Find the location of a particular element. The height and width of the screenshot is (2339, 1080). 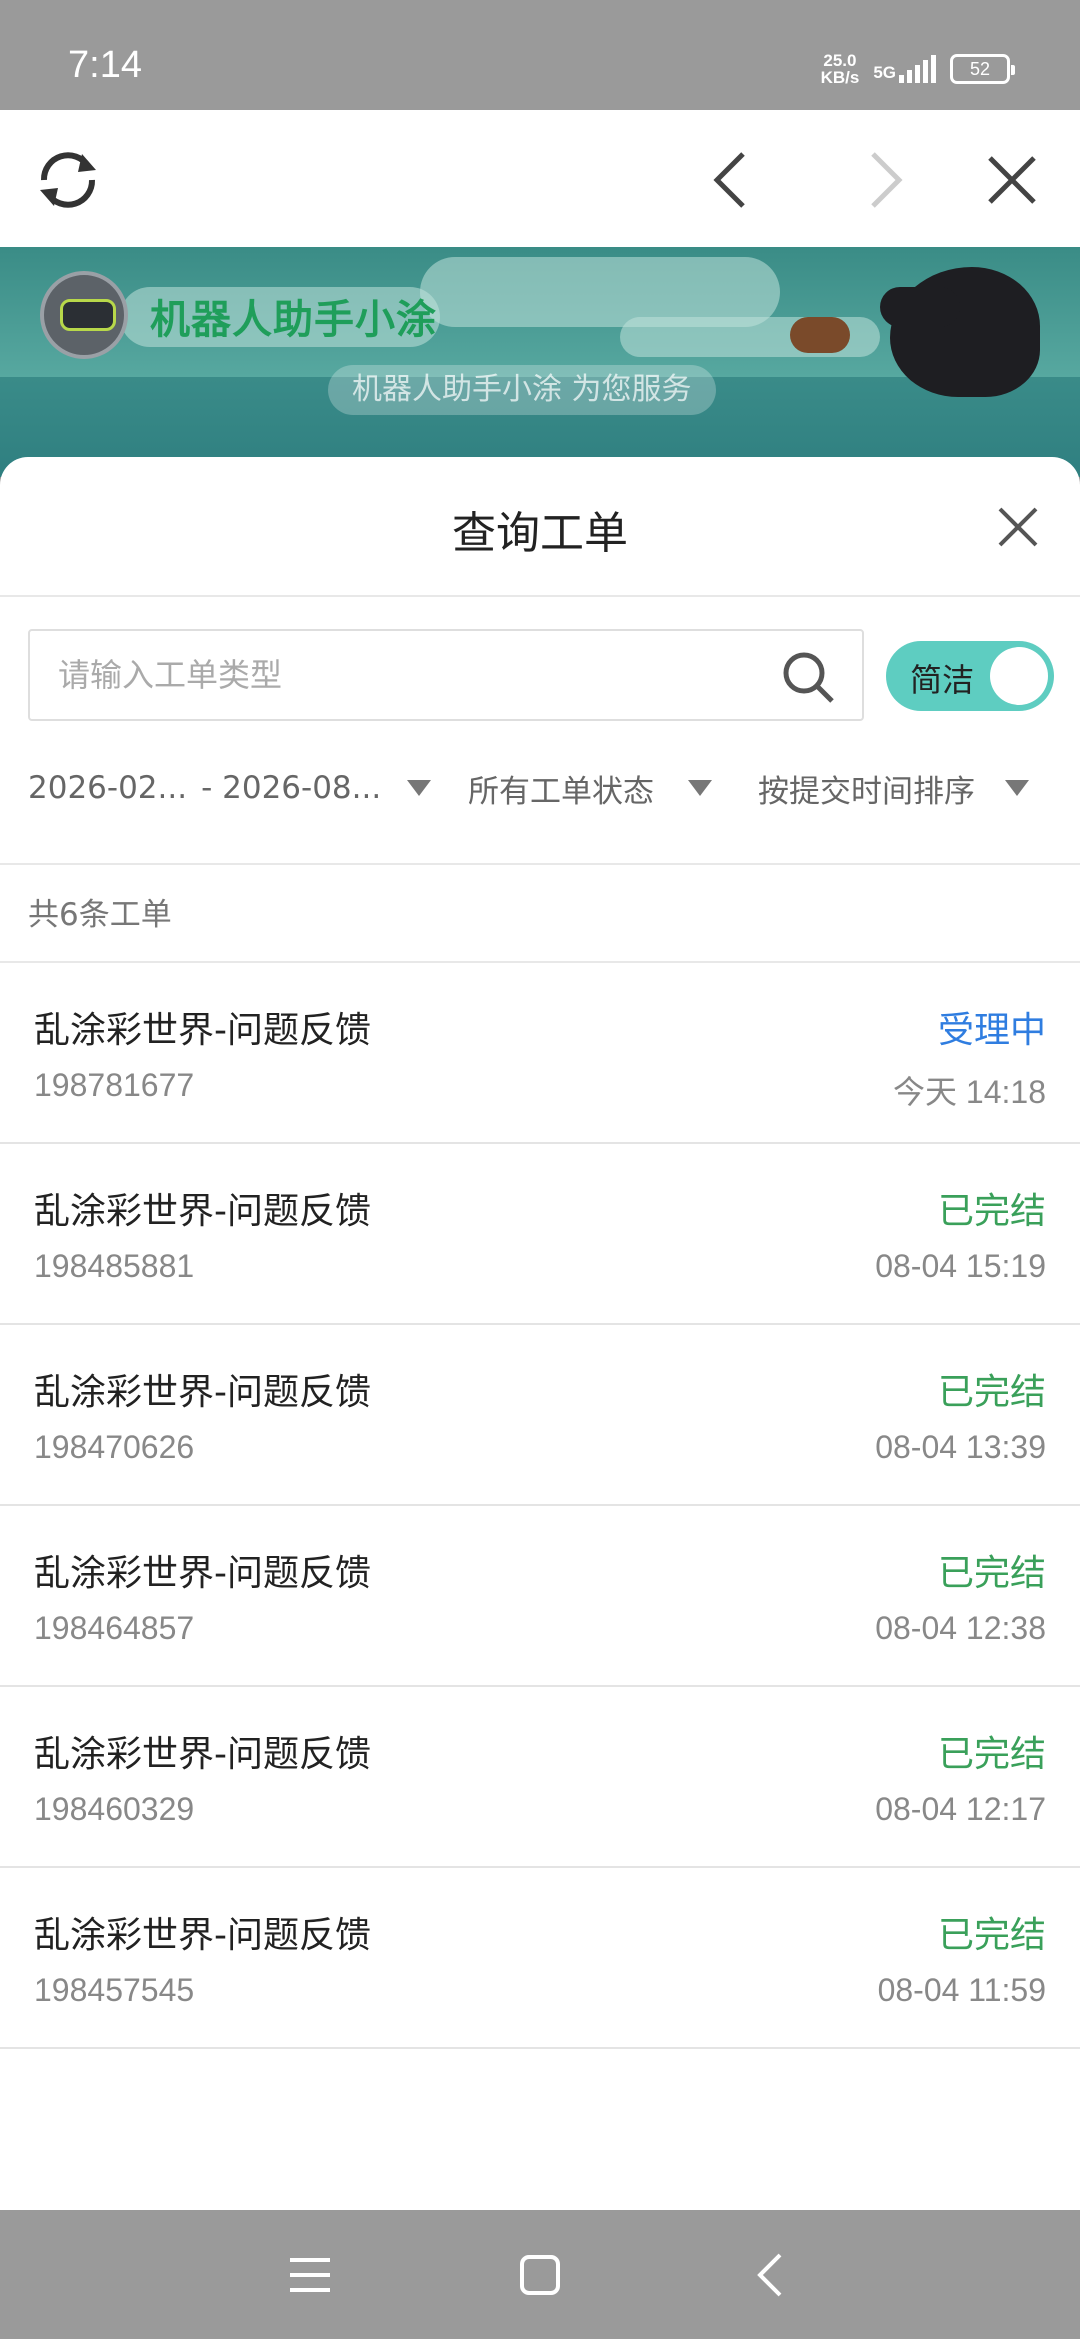

filter-bar: 2026-02... - 2026-08... 所有工单状态 按提交时间排序 is located at coordinates (540, 788).